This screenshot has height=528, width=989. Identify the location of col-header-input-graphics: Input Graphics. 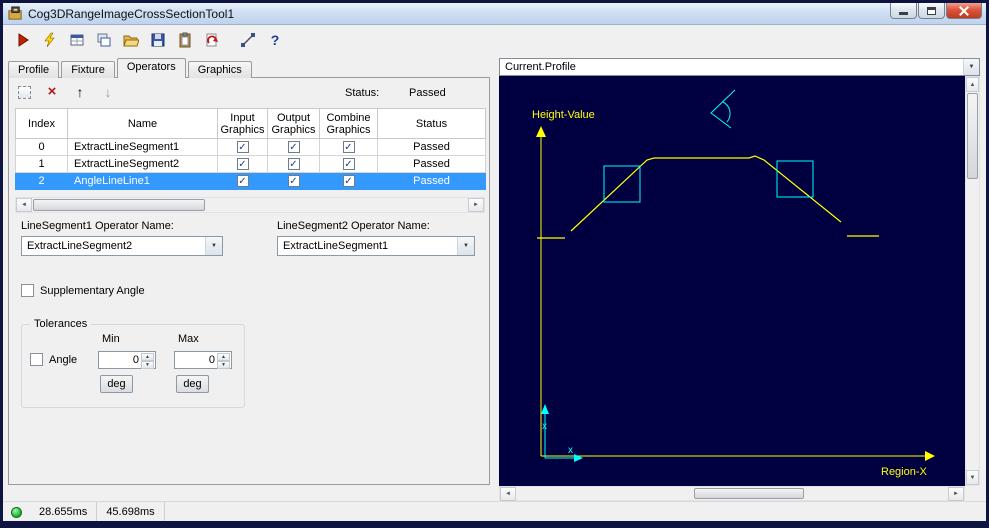
(242, 123).